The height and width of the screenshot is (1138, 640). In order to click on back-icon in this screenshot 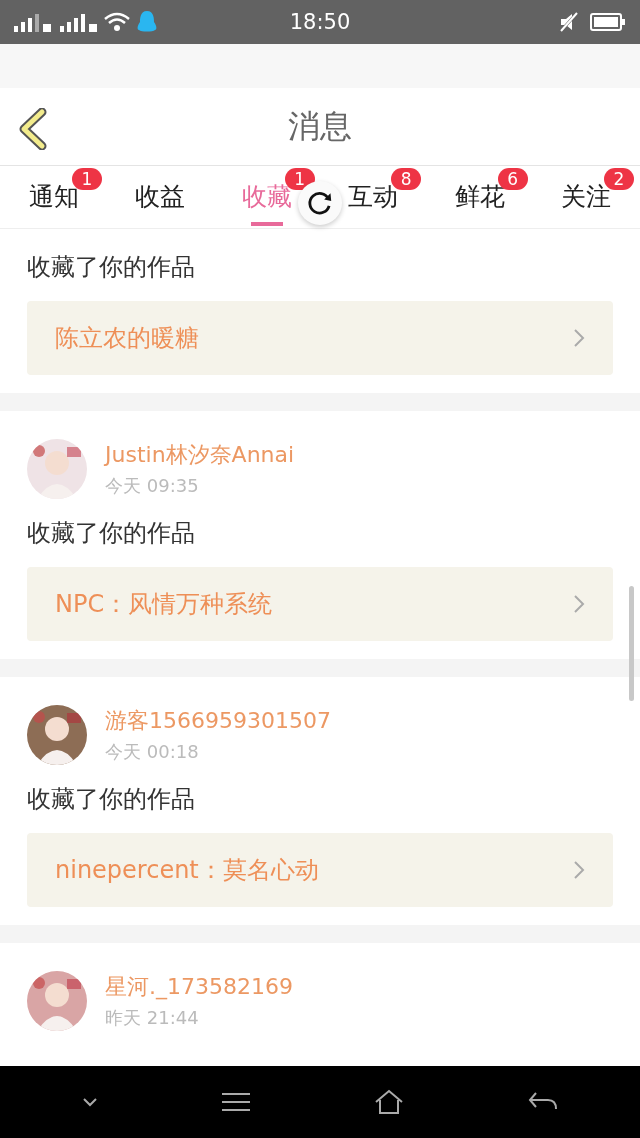, I will do `click(33, 129)`.